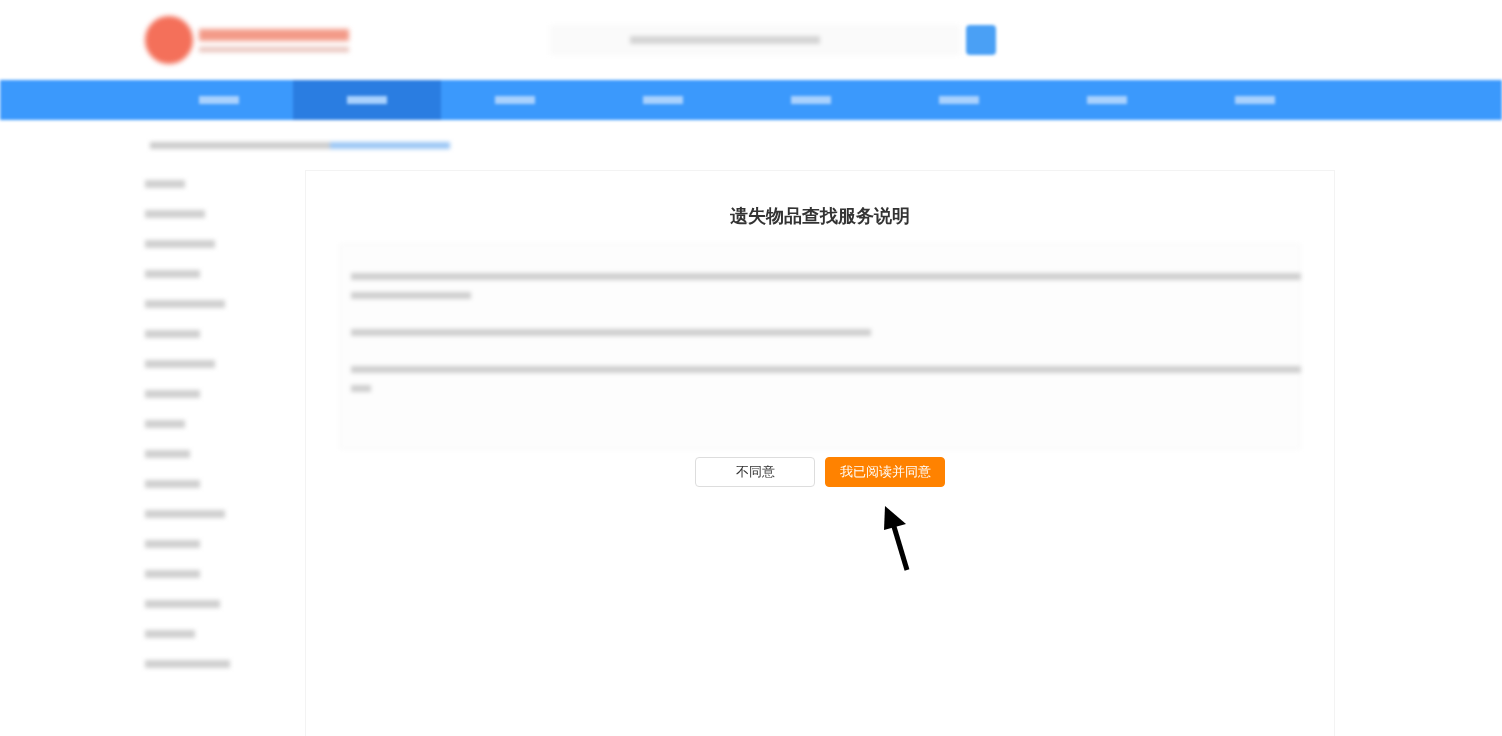 This screenshot has width=1502, height=736. What do you see at coordinates (820, 216) in the screenshot?
I see `dialog-title: 遗失物品查找服务说明` at bounding box center [820, 216].